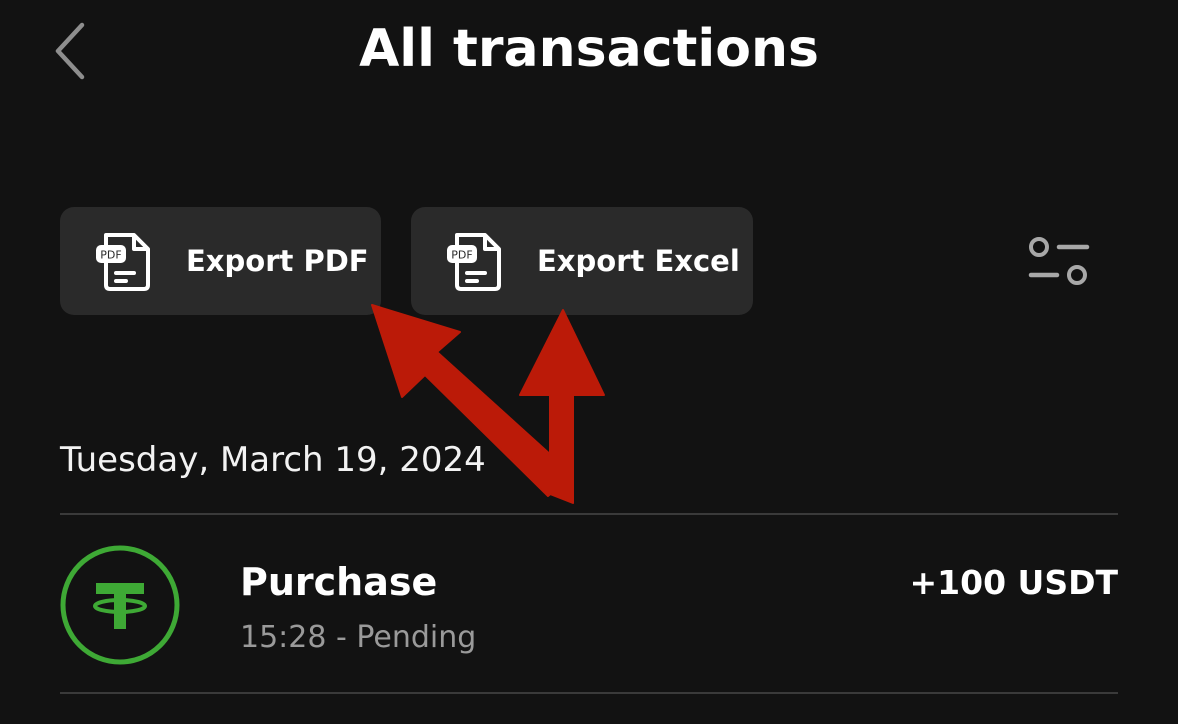  I want to click on sliders-icon, so click(1059, 261).